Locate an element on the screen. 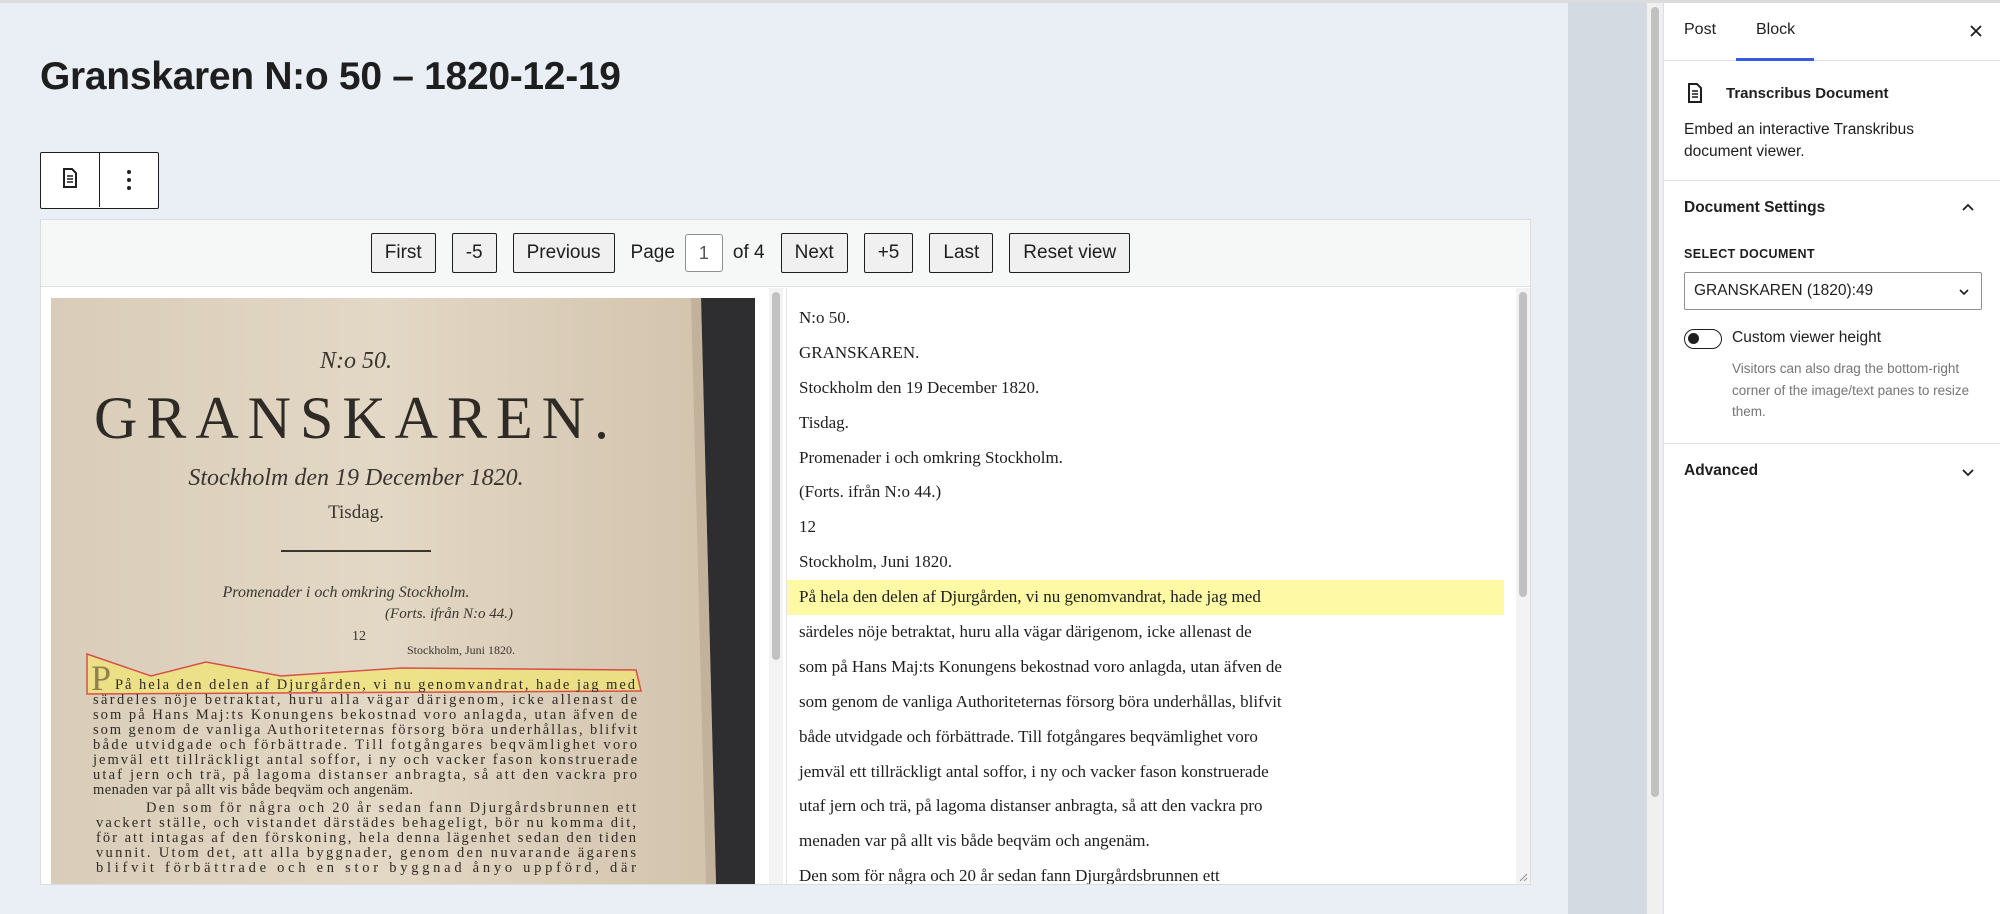  close-icon is located at coordinates (1976, 31).